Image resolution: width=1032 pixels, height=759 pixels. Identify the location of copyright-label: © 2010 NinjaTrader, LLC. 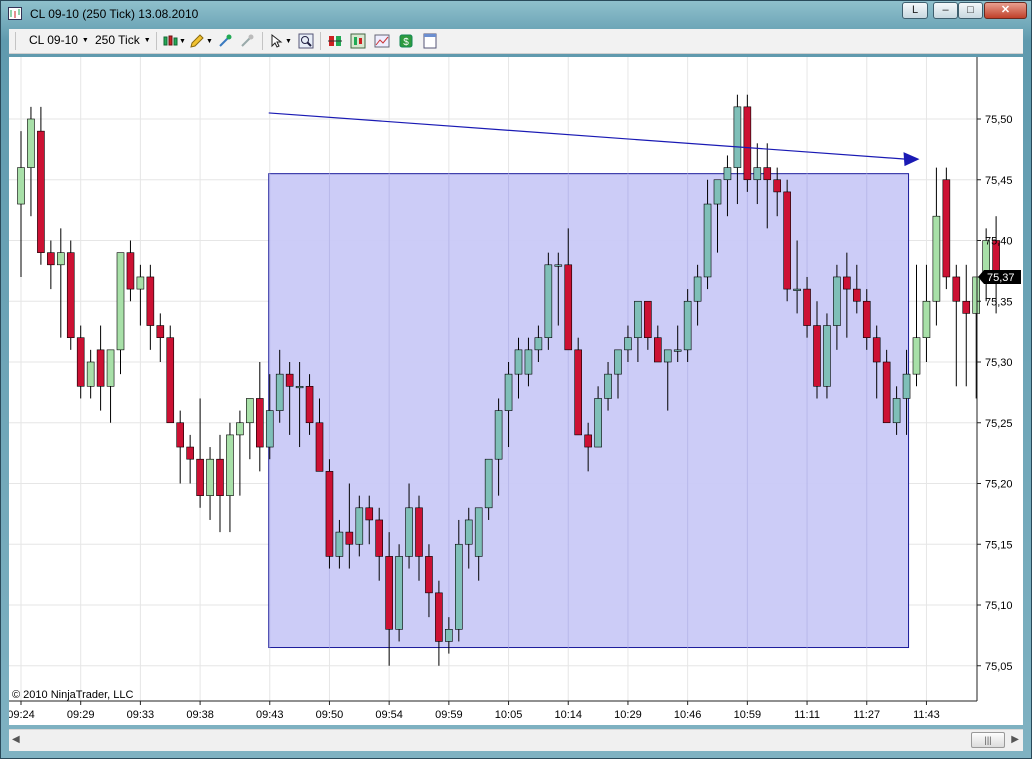
(72, 695).